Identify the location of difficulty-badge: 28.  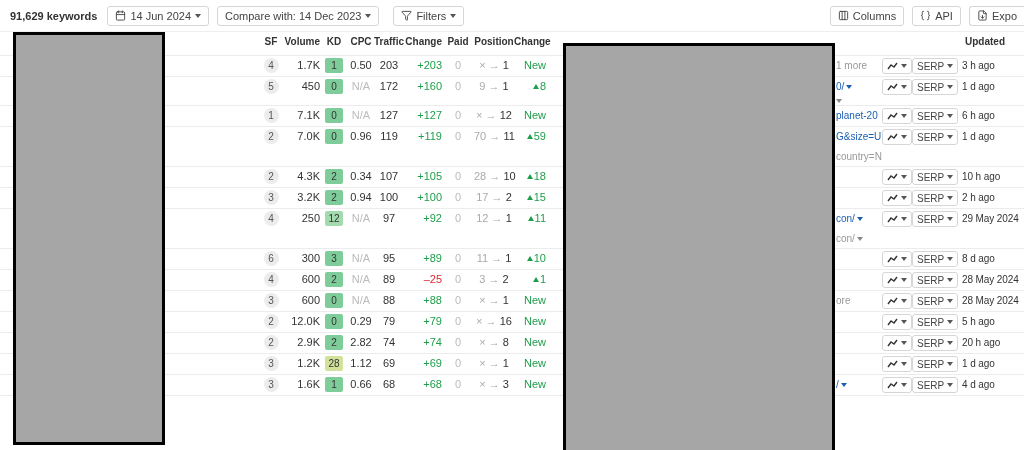
(334, 363).